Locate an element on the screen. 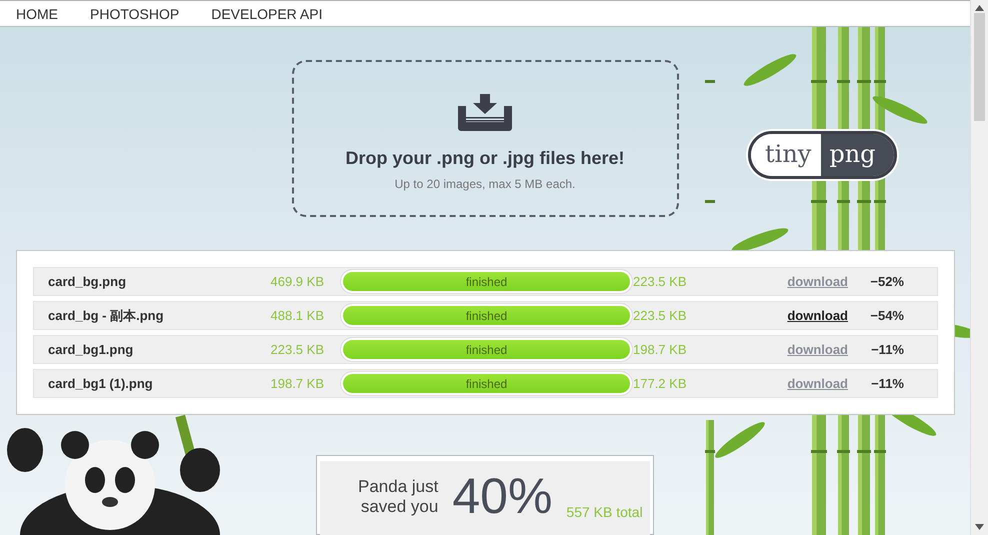 The image size is (988, 535). file-name: card_bg - 副本.png is located at coordinates (106, 315).